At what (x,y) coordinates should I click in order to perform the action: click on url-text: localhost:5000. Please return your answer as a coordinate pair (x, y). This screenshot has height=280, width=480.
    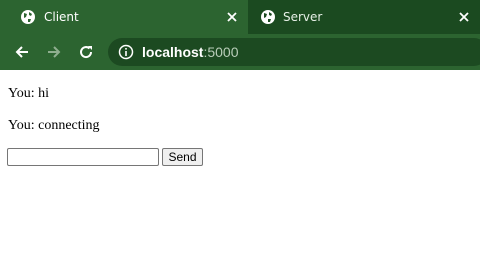
    Looking at the image, I should click on (190, 52).